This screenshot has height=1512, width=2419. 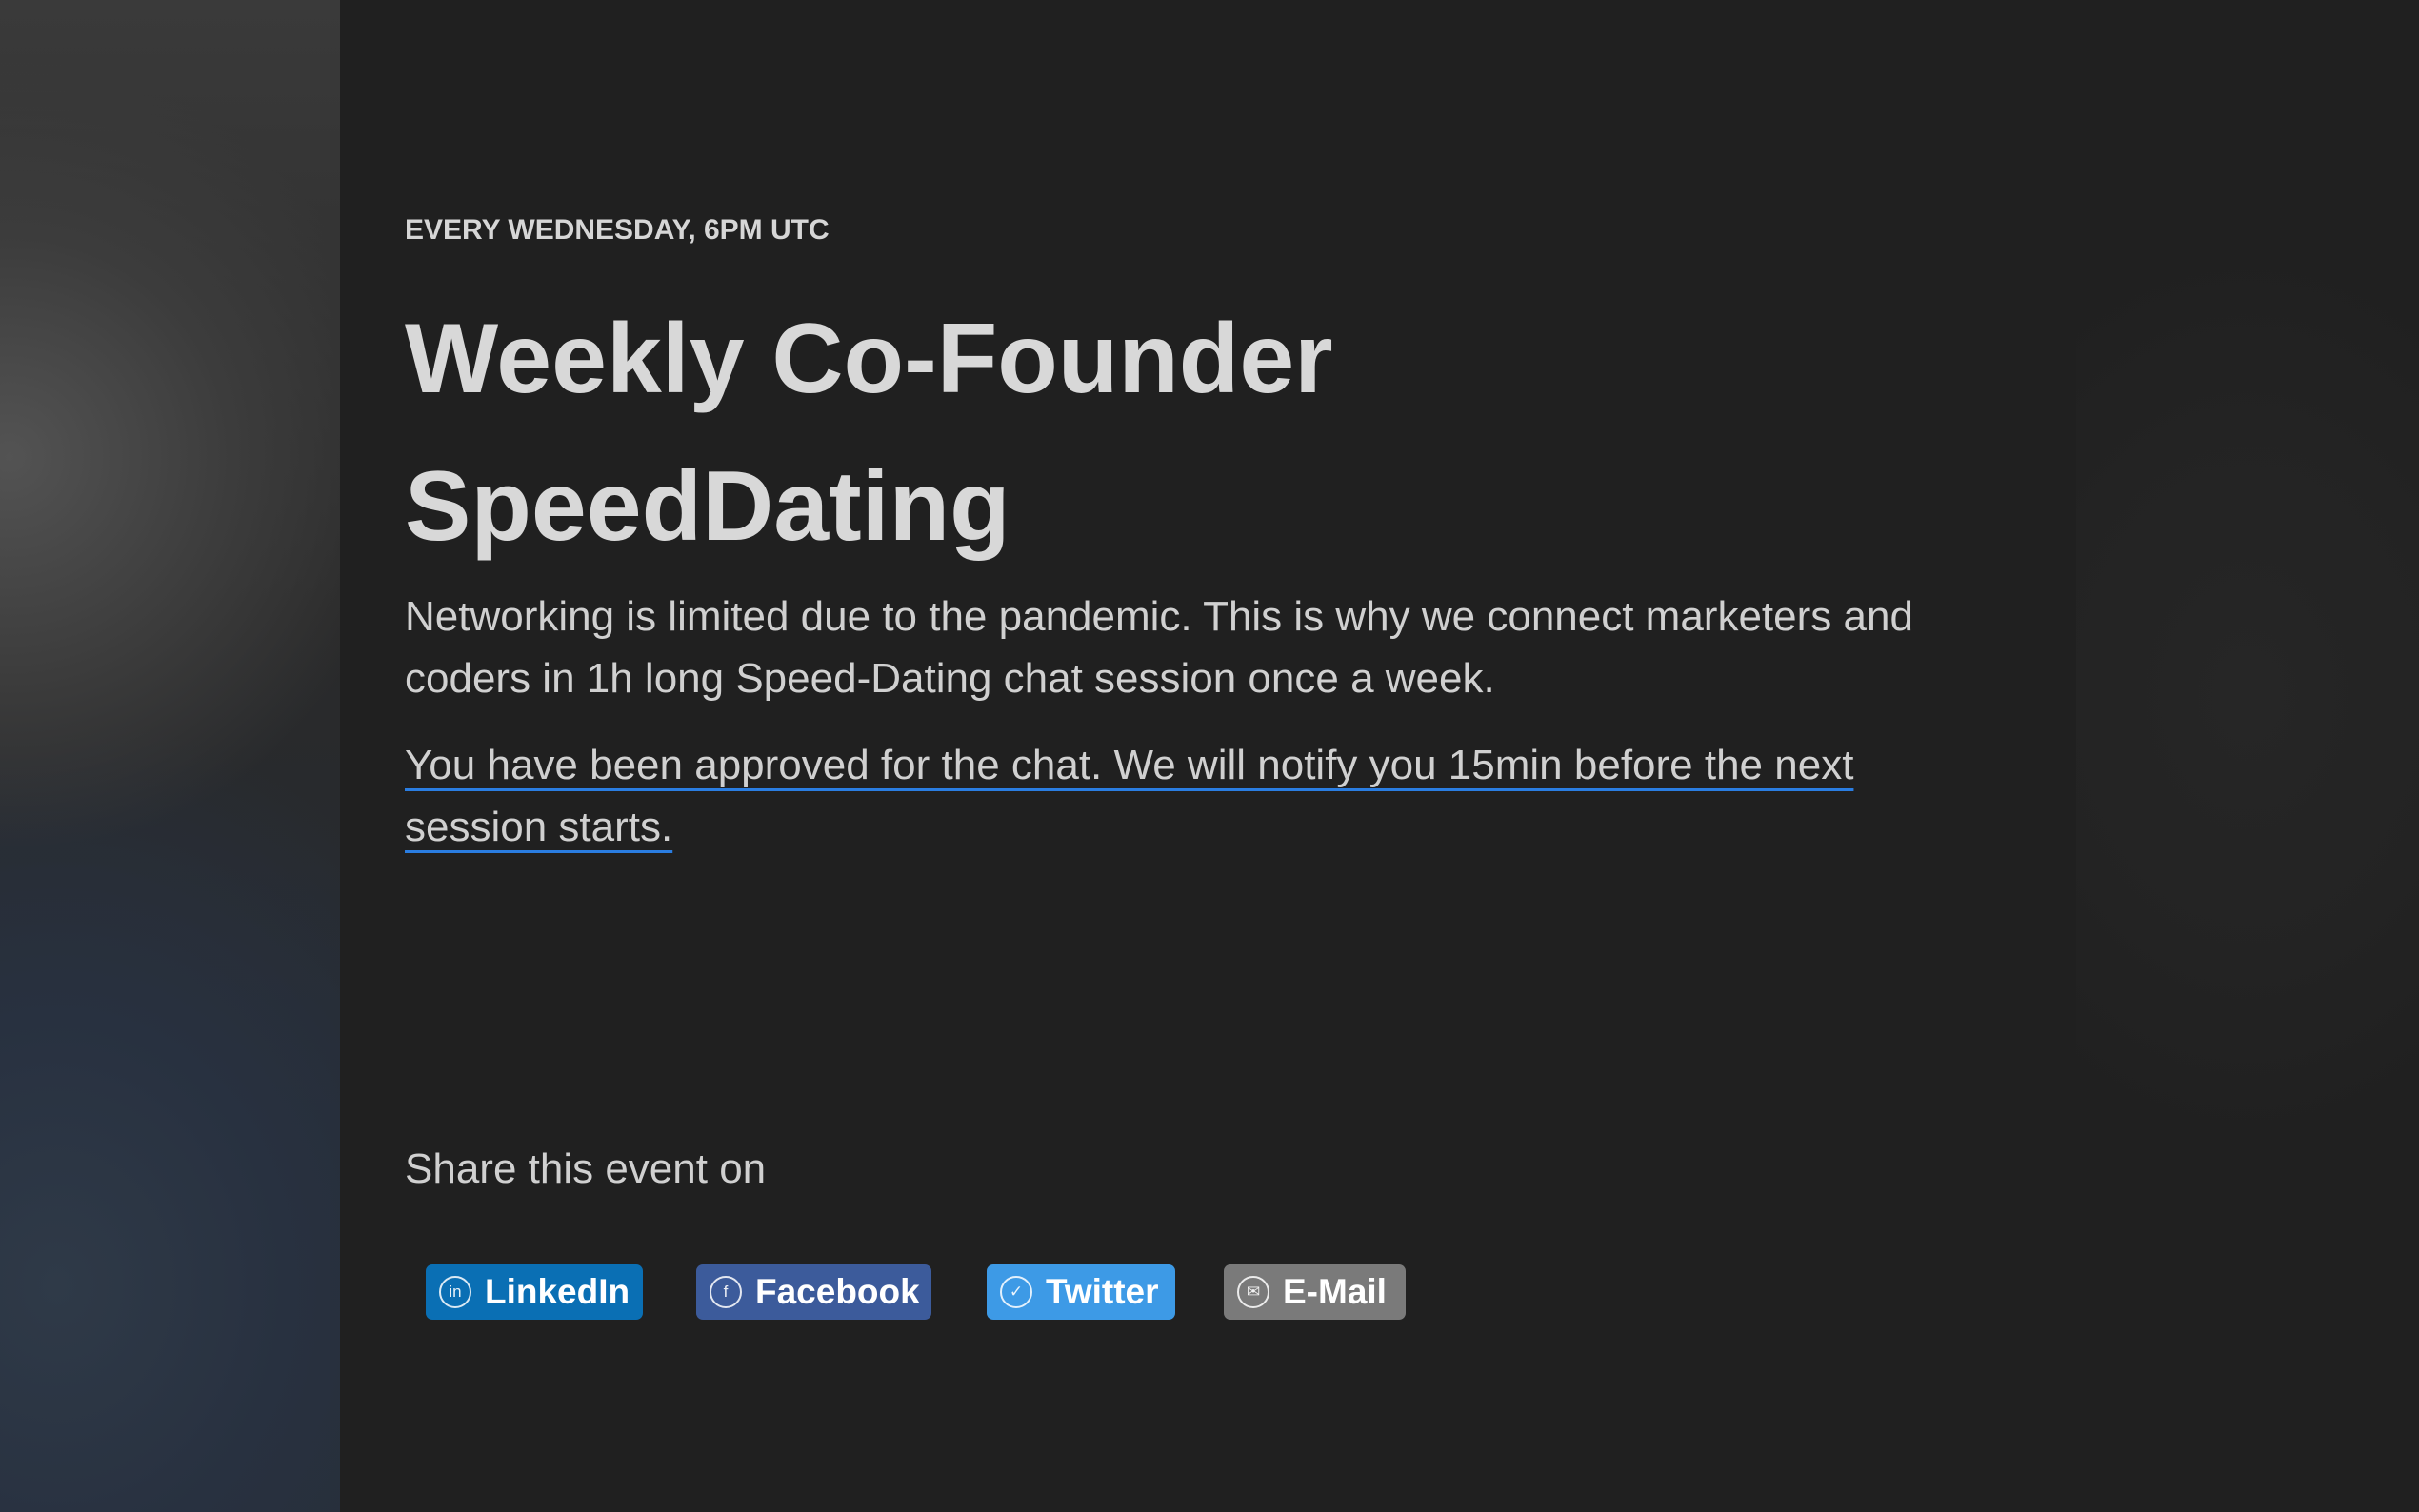 What do you see at coordinates (726, 1292) in the screenshot?
I see `facebook-icon: f` at bounding box center [726, 1292].